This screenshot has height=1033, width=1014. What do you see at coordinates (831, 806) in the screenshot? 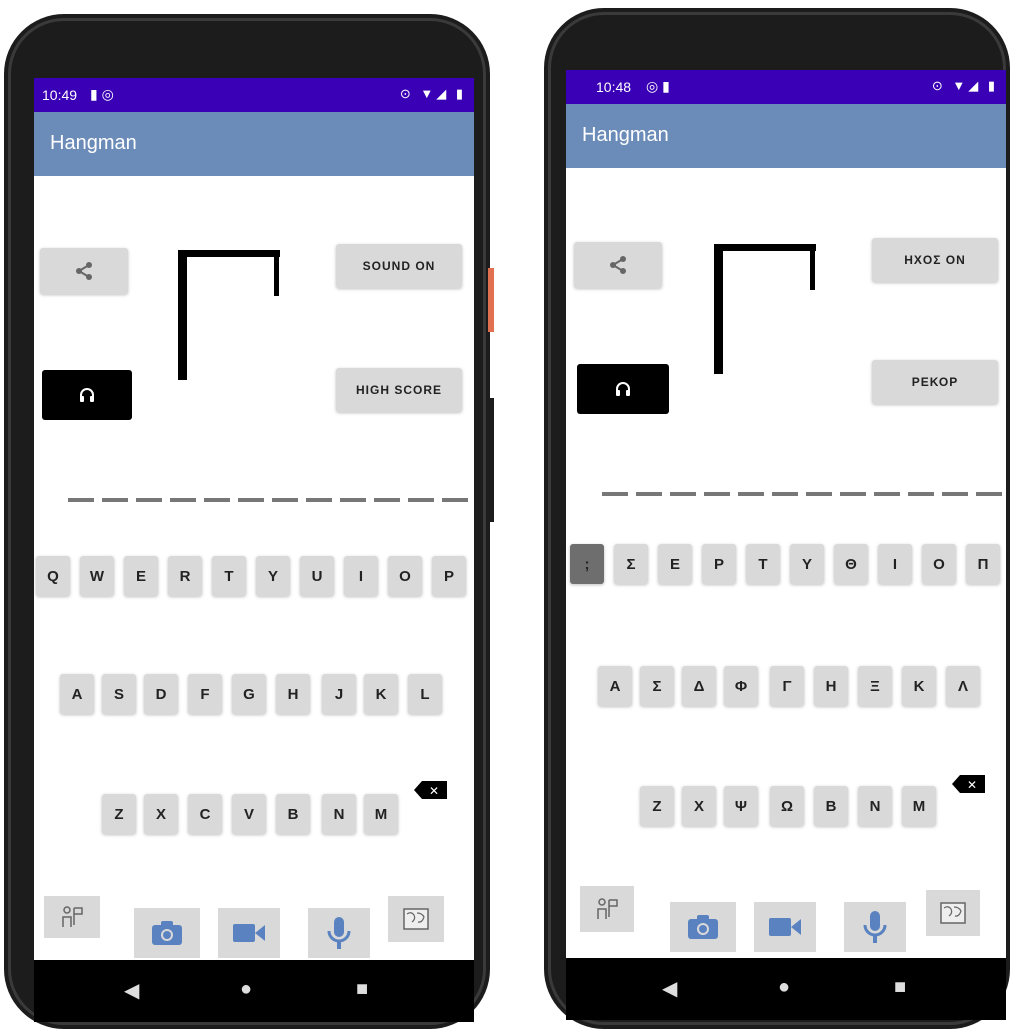
I see `key-beta: Β` at bounding box center [831, 806].